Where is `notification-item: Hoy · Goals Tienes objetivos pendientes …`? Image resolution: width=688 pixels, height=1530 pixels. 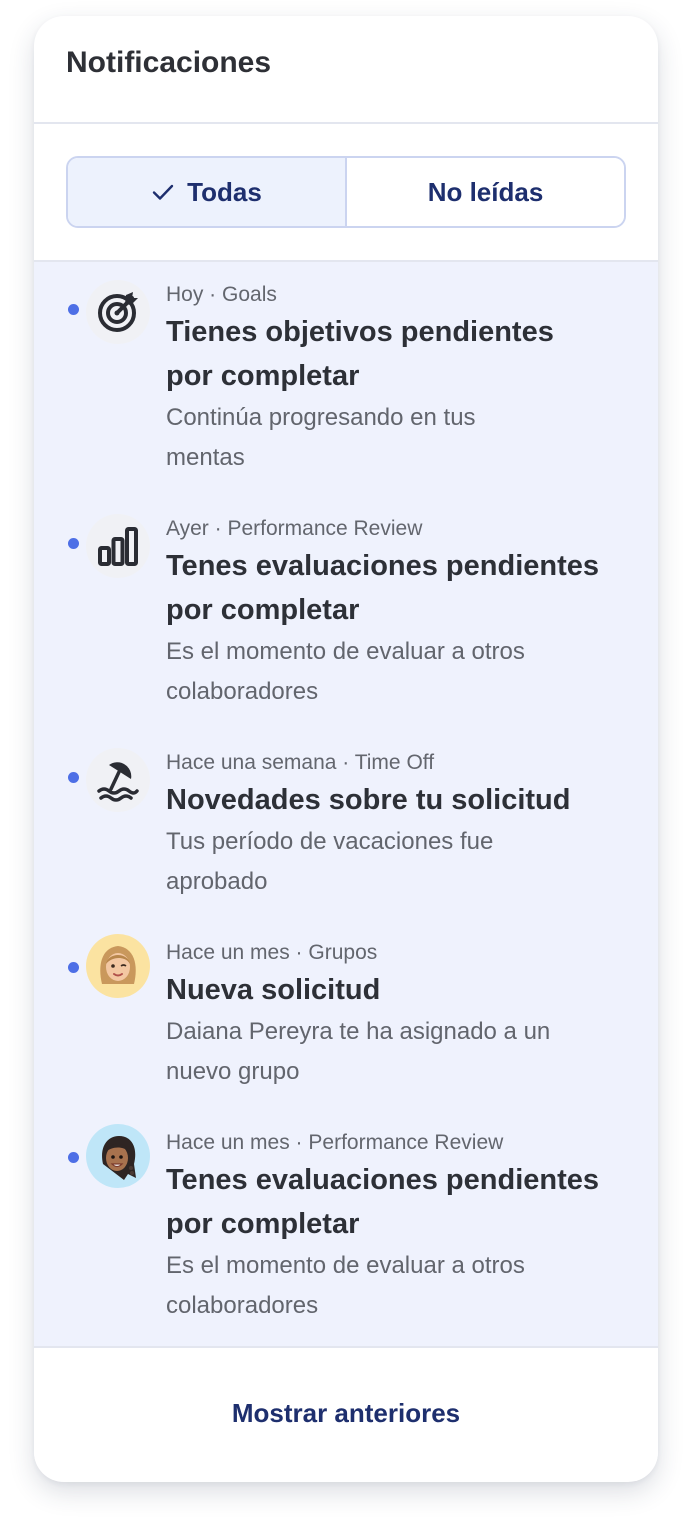
notification-item: Hoy · Goals Tienes objetivos pendientes … is located at coordinates (346, 397).